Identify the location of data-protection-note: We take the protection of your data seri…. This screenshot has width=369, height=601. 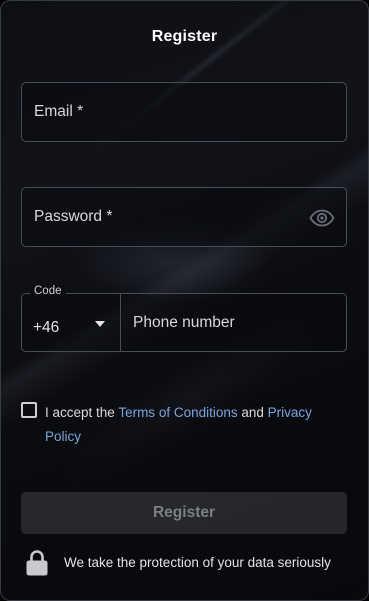
(190, 562).